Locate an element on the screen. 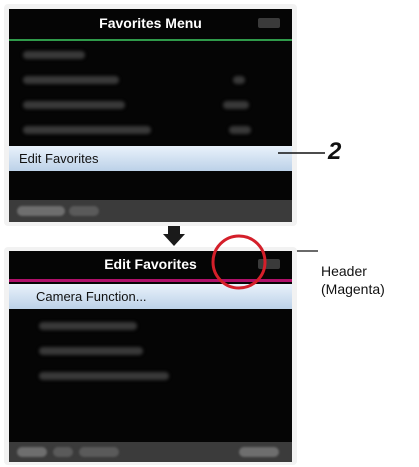 This screenshot has height=467, width=419. favorites-menu-title: Favorites Menu is located at coordinates (150, 23).